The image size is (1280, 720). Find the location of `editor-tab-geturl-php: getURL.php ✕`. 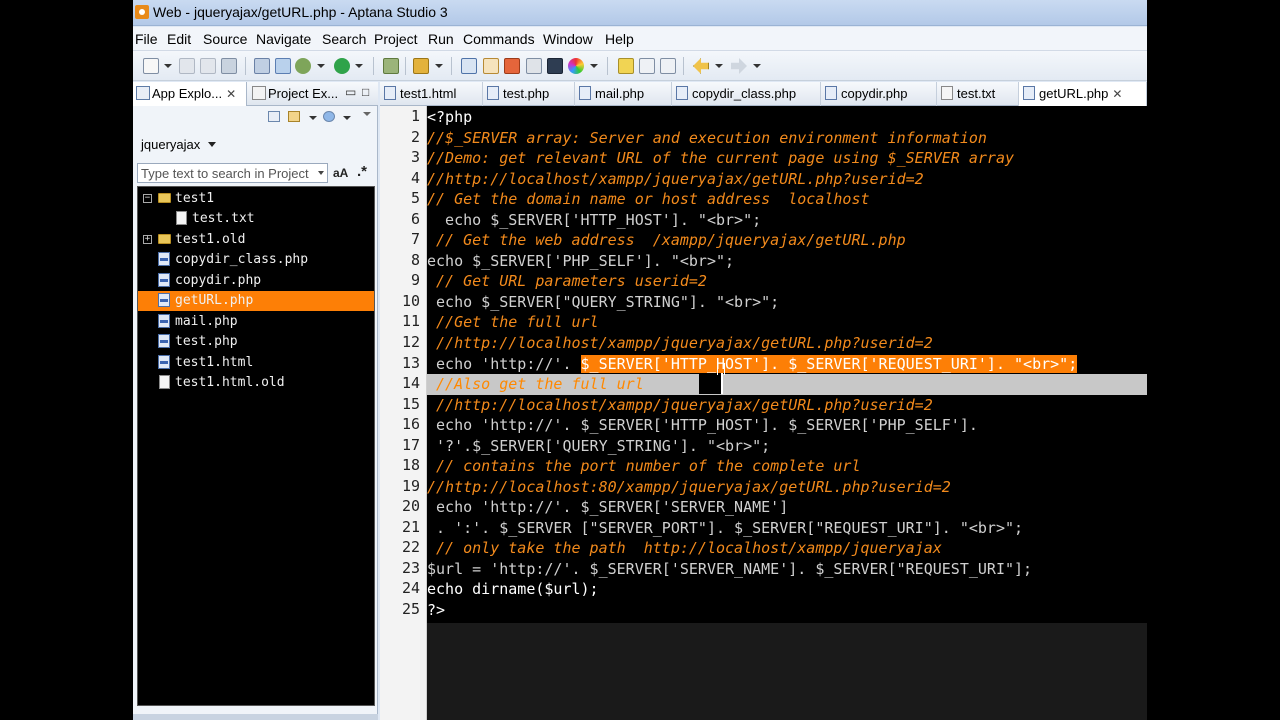

editor-tab-geturl-php: getURL.php ✕ is located at coordinates (1083, 94).